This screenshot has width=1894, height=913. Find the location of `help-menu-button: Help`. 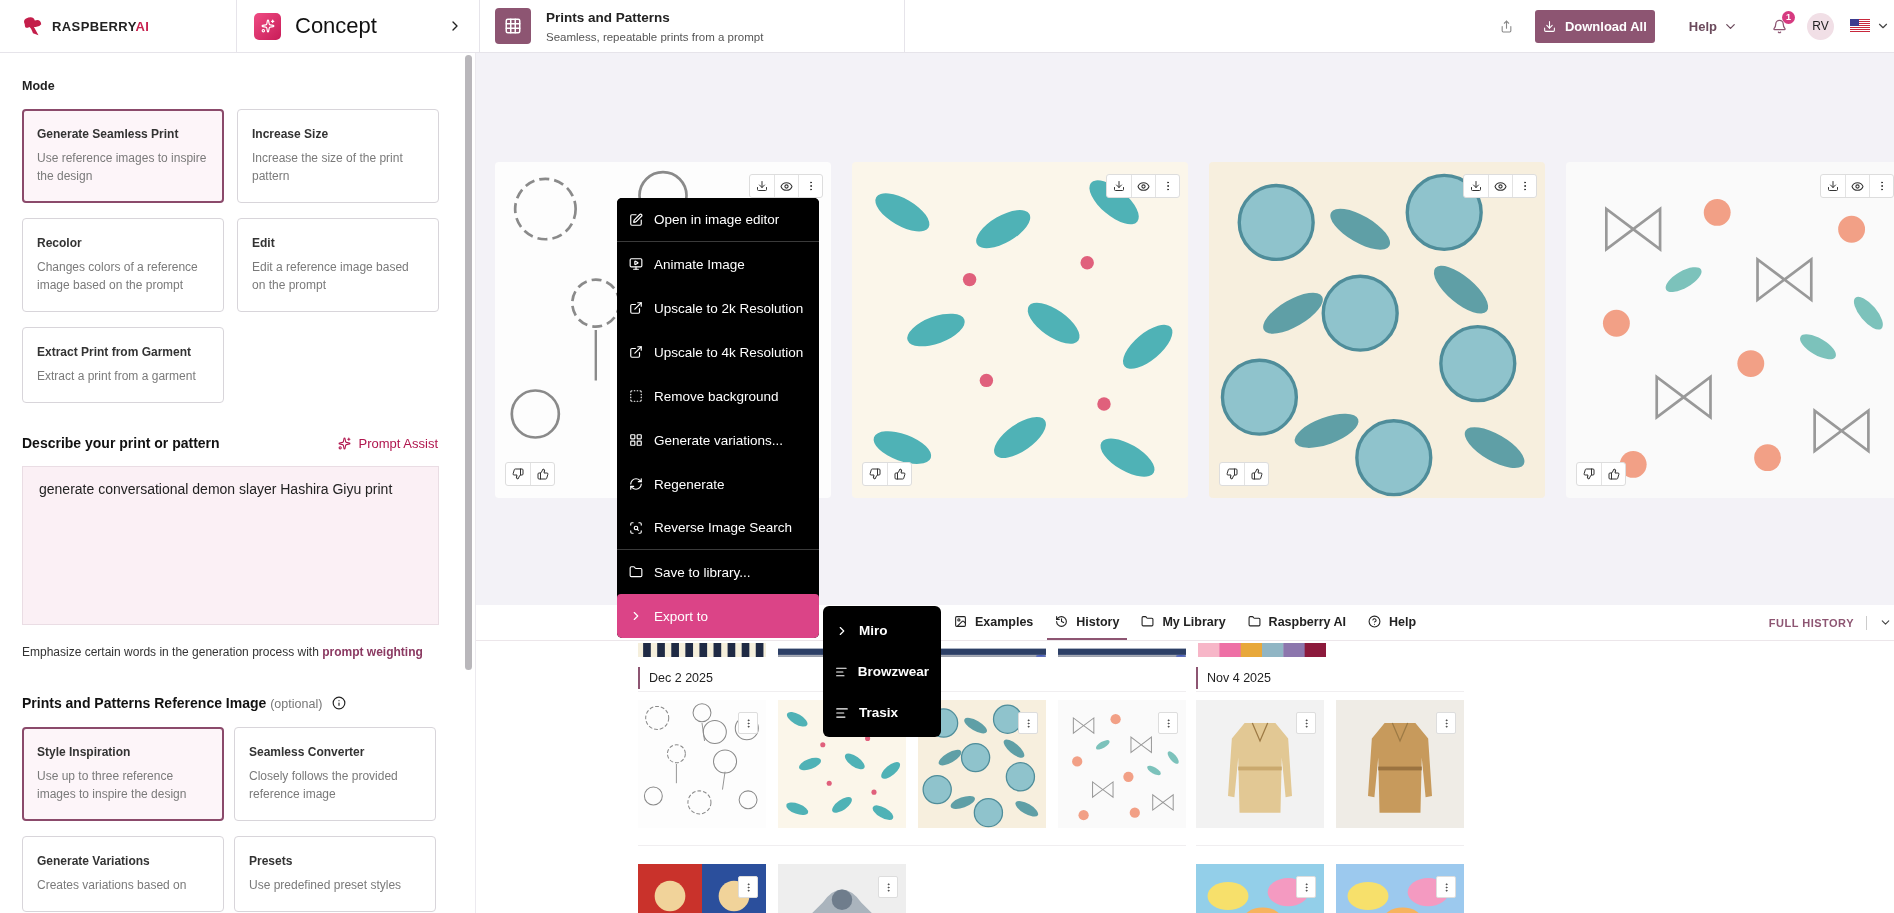

help-menu-button: Help is located at coordinates (1713, 26).